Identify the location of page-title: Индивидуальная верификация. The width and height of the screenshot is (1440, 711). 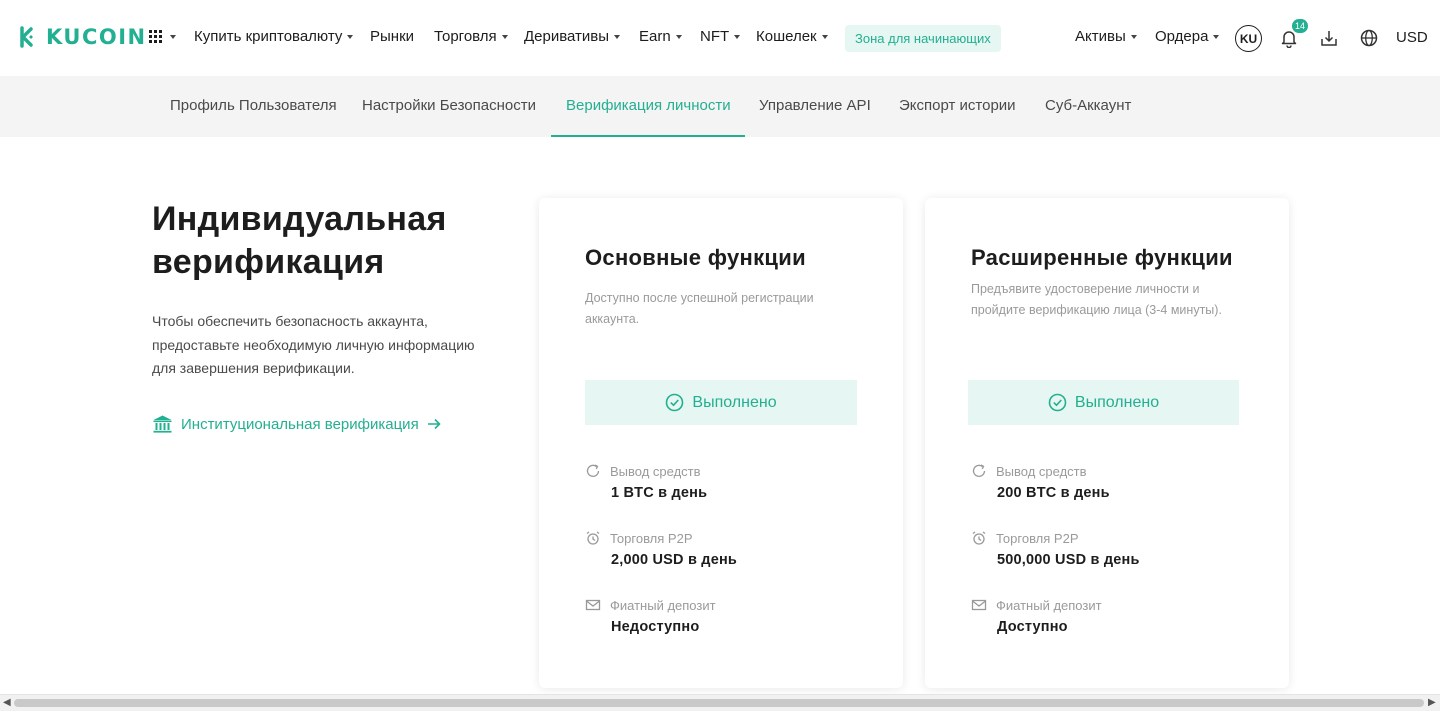
(299, 240).